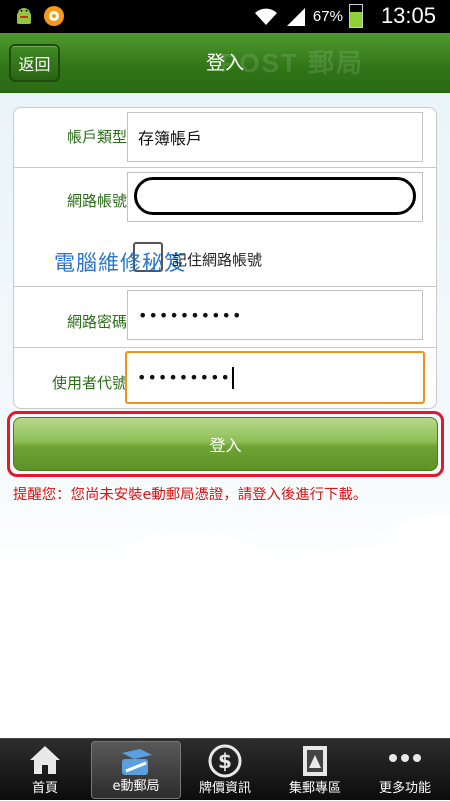 The image size is (450, 801). What do you see at coordinates (275, 315) in the screenshot?
I see `web-password-input: ••••••••••` at bounding box center [275, 315].